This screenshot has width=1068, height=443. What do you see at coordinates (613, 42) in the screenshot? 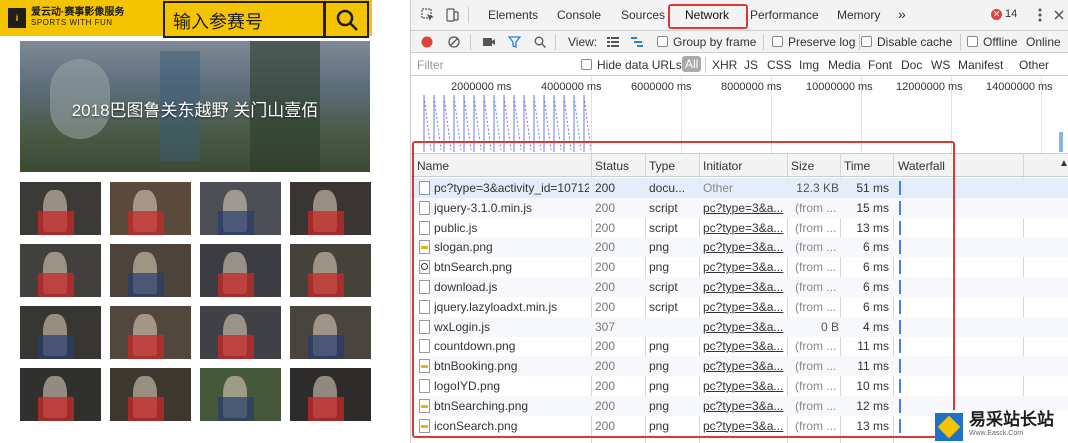
I see `large-rows-icon` at bounding box center [613, 42].